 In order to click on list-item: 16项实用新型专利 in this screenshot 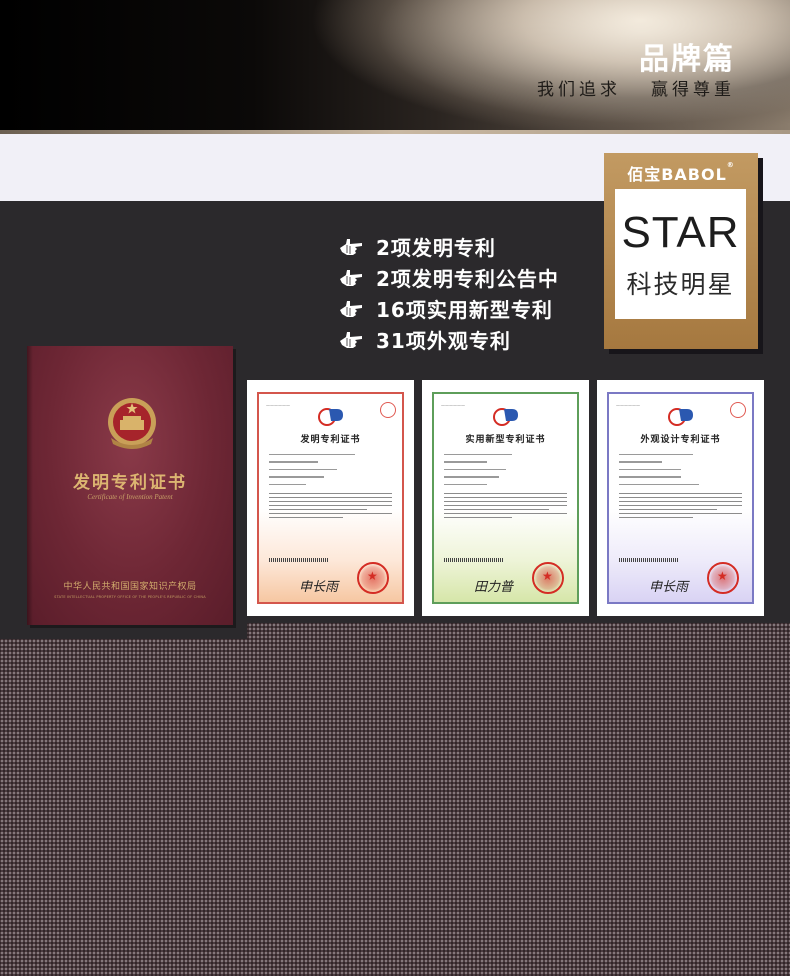, I will do `click(448, 308)`.